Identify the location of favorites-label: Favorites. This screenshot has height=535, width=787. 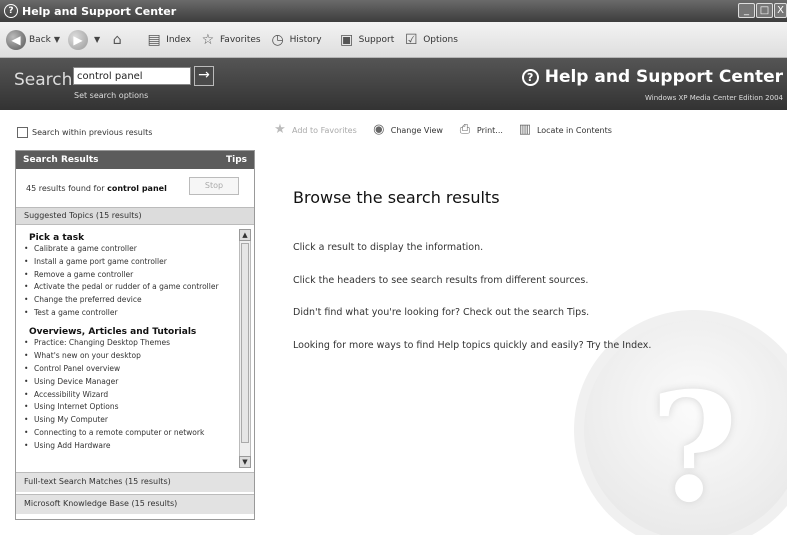
(240, 39).